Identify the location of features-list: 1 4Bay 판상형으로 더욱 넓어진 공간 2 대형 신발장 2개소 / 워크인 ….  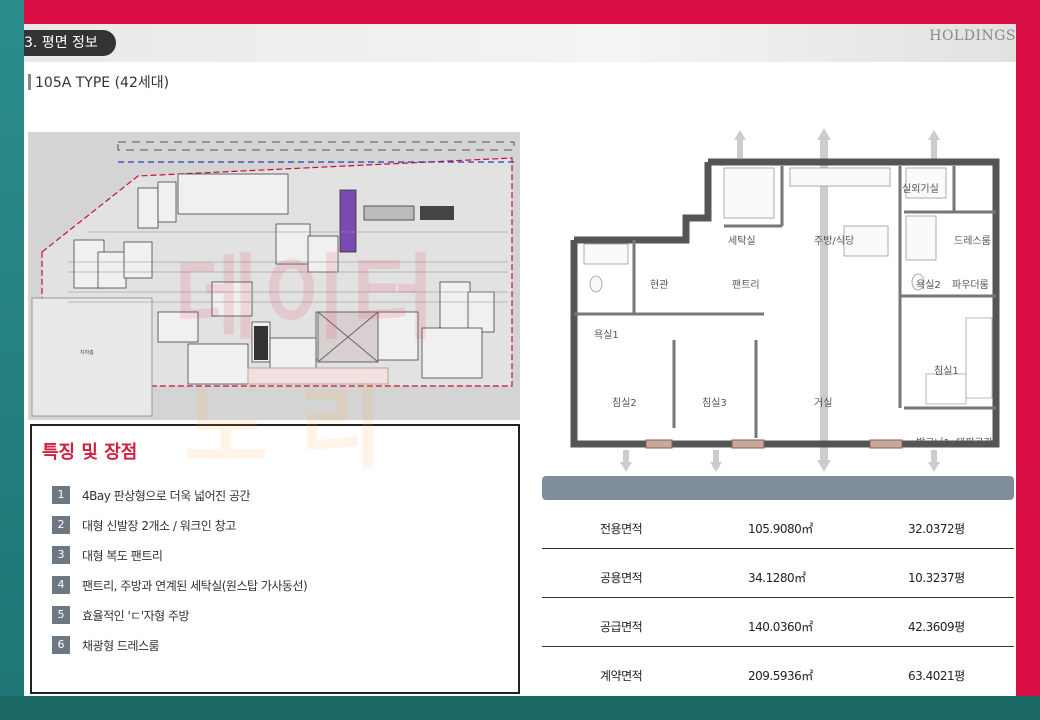
(180, 570).